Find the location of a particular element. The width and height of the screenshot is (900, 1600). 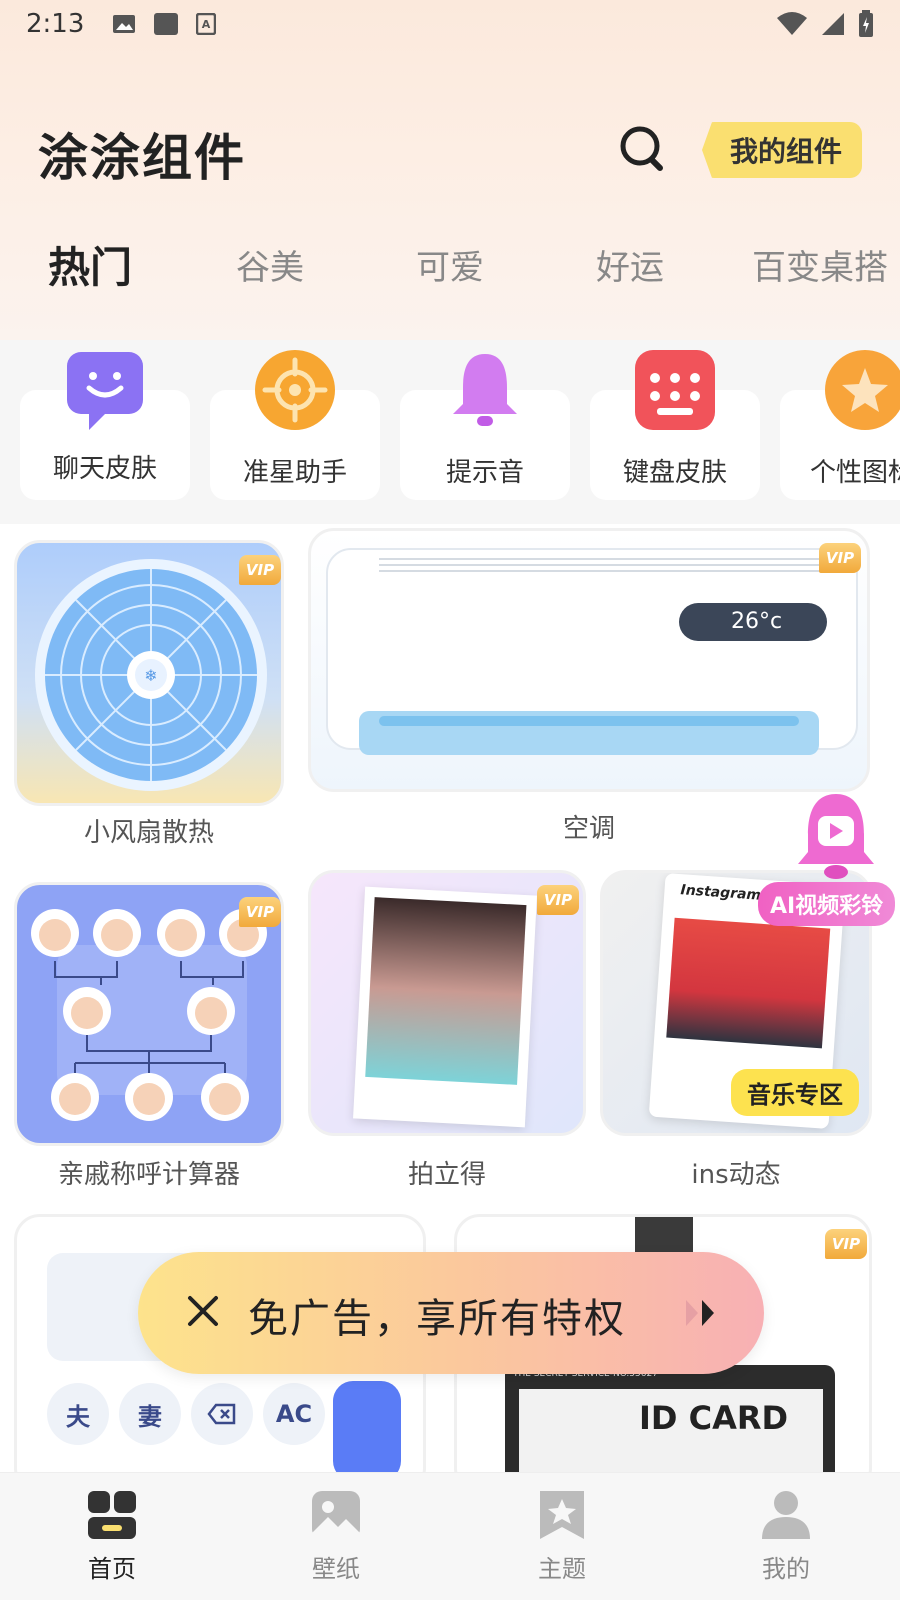

search-button is located at coordinates (643, 149).